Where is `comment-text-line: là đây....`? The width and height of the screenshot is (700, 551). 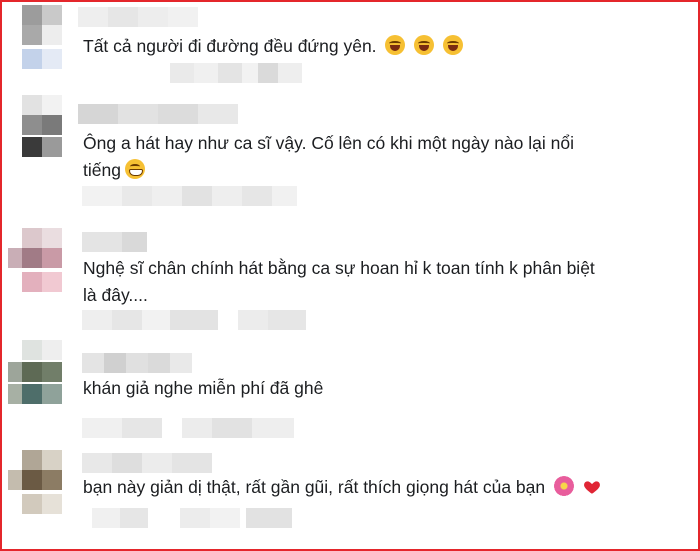
comment-text-line: là đây.... is located at coordinates (115, 295).